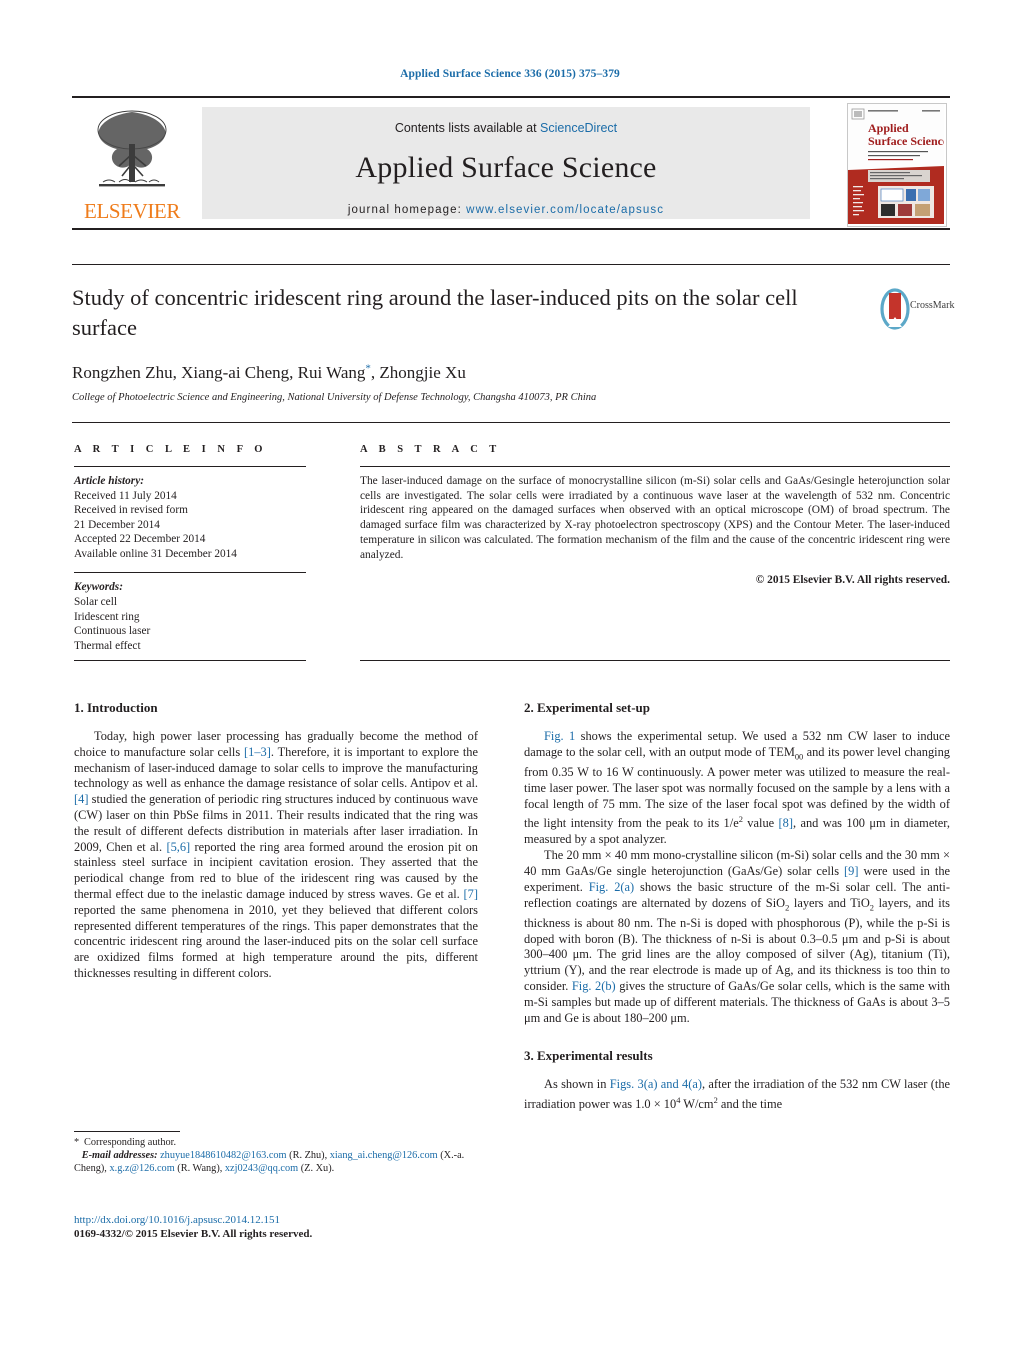  I want to click on svg-text: Applied, so click(888, 128).